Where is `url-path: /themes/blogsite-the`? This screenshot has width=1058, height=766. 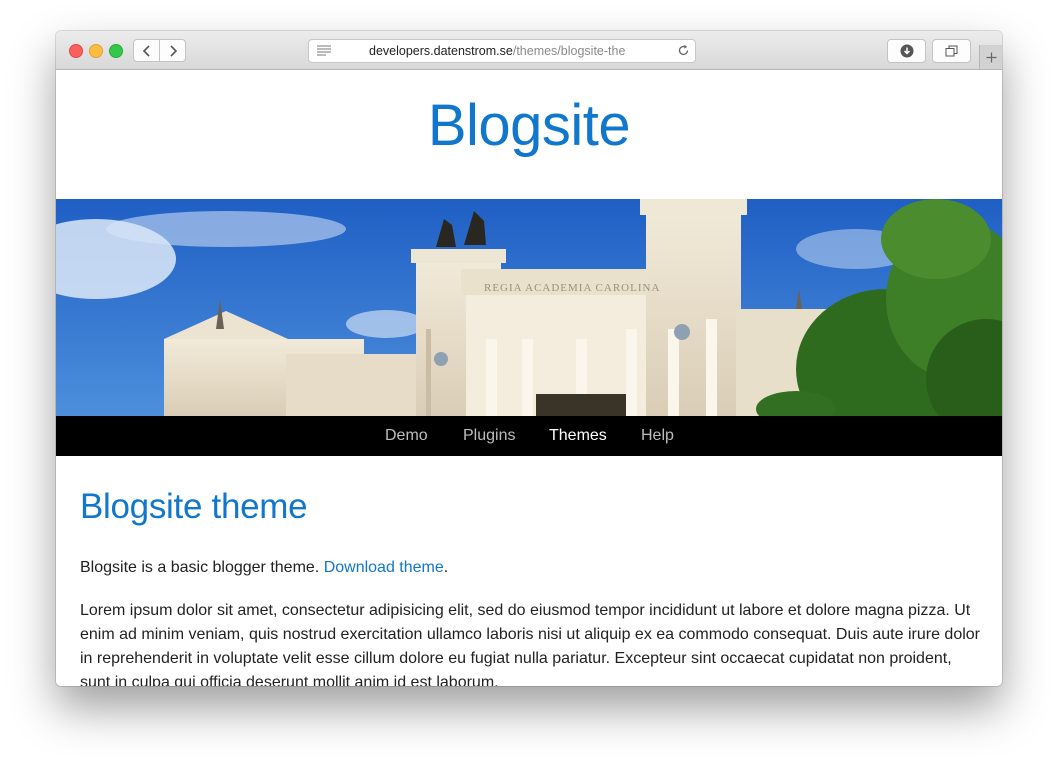
url-path: /themes/blogsite-the is located at coordinates (569, 51).